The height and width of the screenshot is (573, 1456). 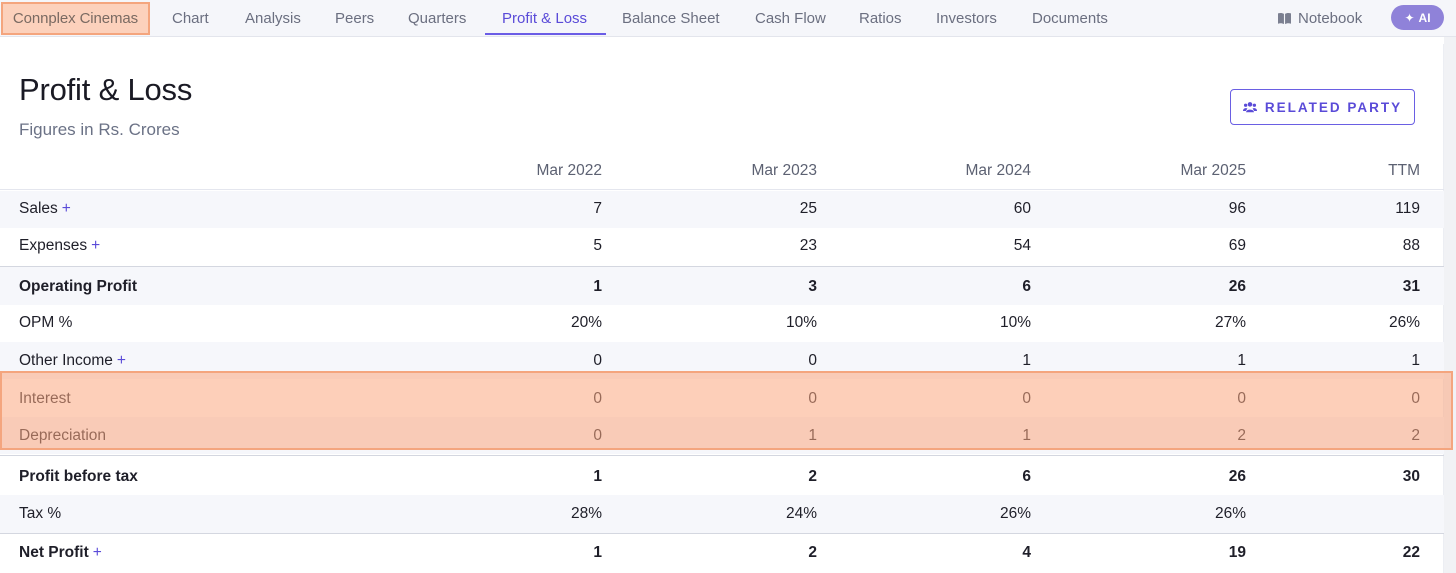 What do you see at coordinates (354, 18) in the screenshot?
I see `tab-peers: Peers` at bounding box center [354, 18].